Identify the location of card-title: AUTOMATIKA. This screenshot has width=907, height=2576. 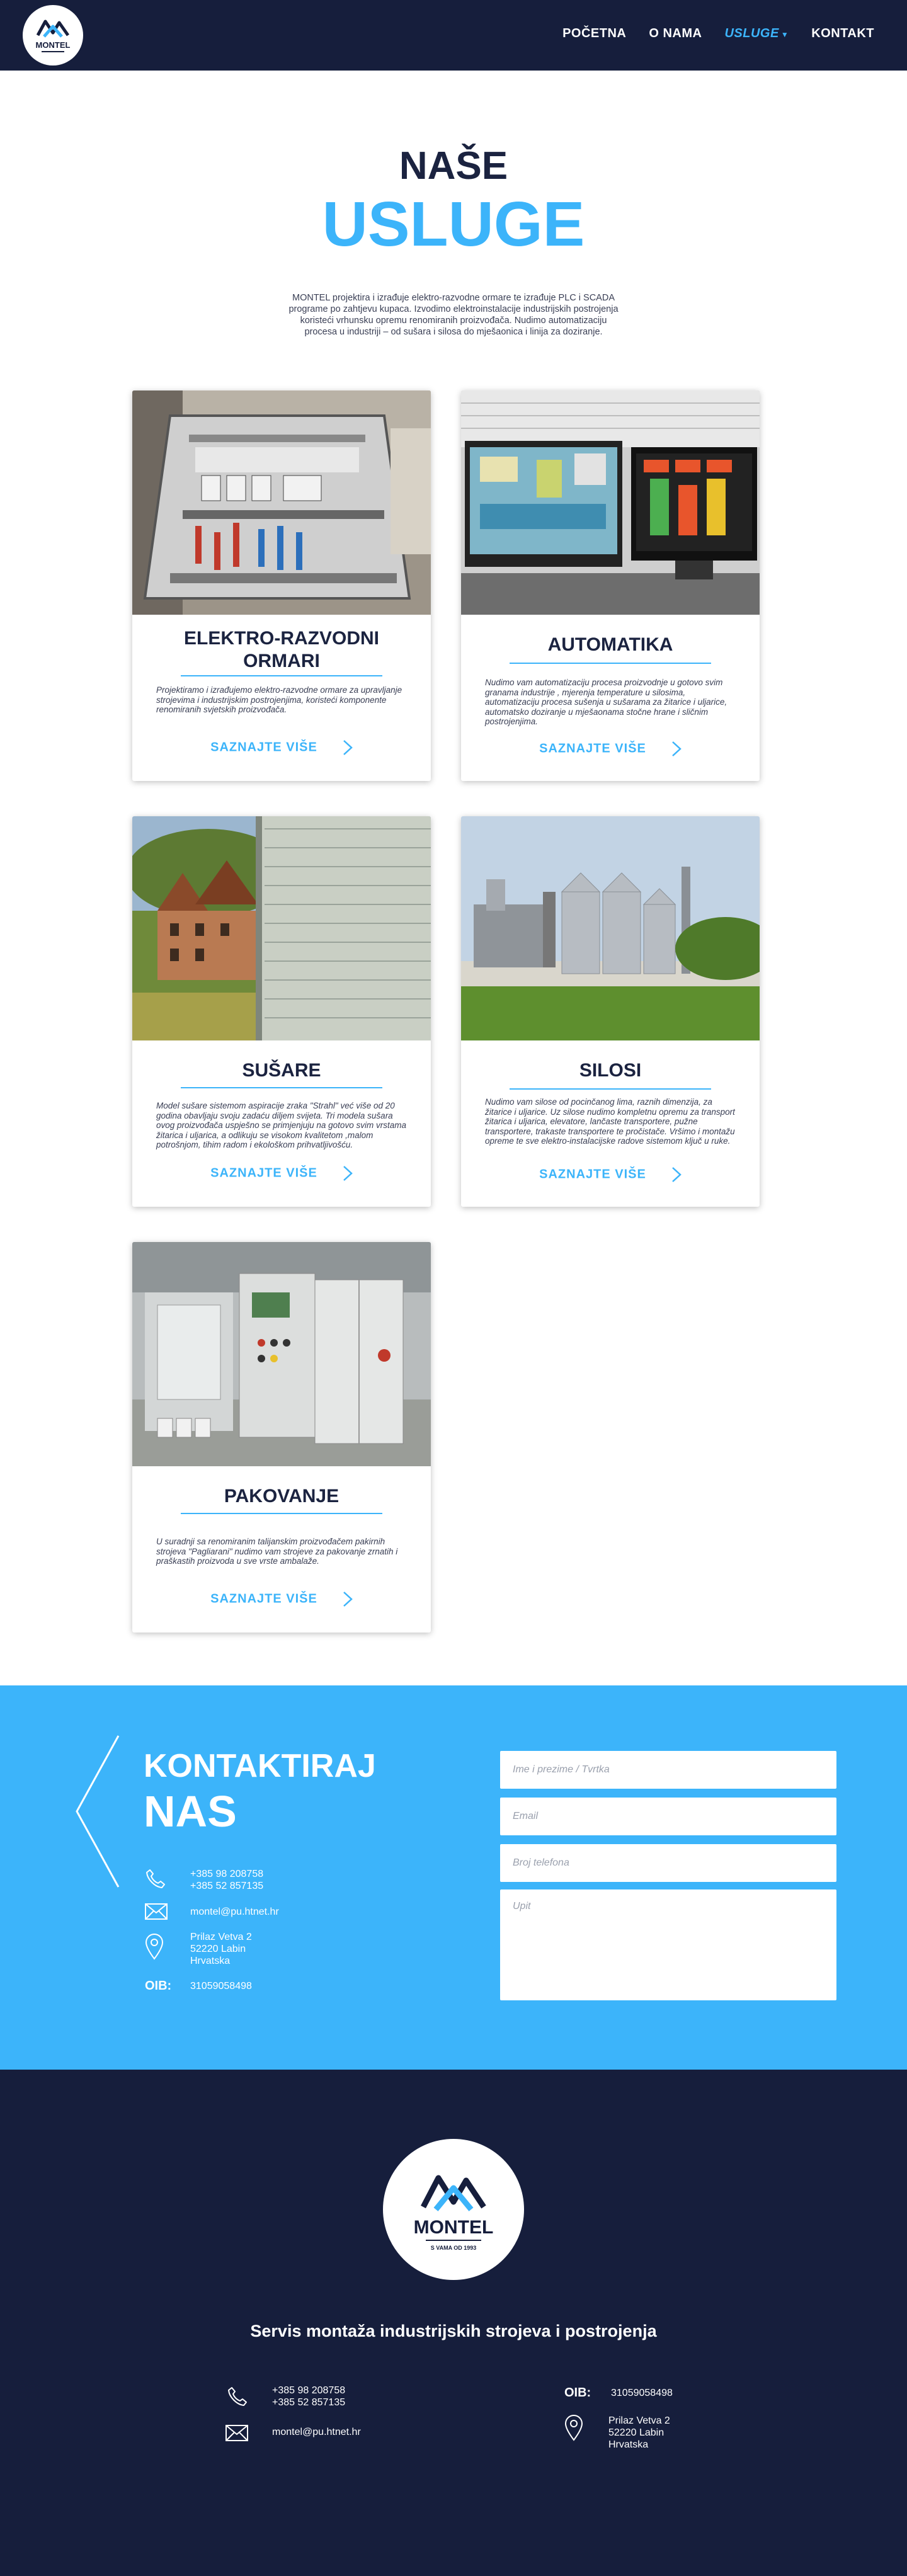
(610, 644).